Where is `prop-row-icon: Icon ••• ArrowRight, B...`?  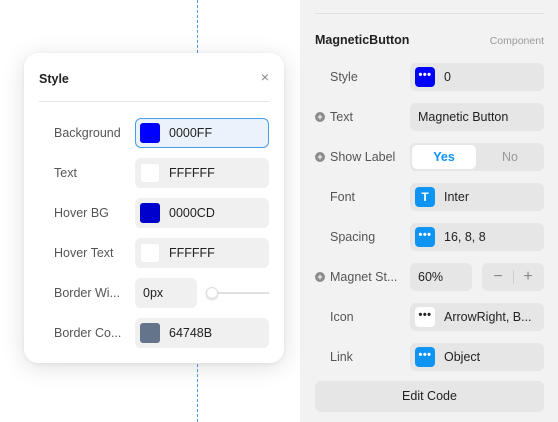
prop-row-icon: Icon ••• ArrowRight, B... is located at coordinates (429, 317).